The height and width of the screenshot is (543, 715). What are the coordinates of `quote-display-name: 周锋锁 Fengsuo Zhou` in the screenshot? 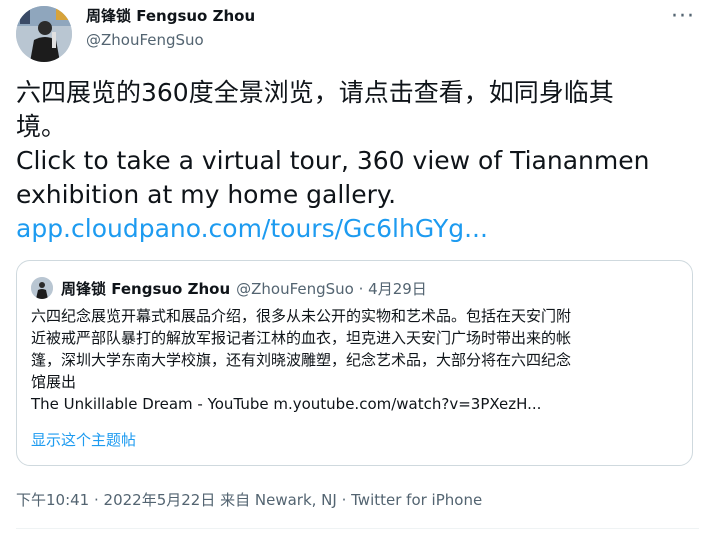 It's located at (146, 288).